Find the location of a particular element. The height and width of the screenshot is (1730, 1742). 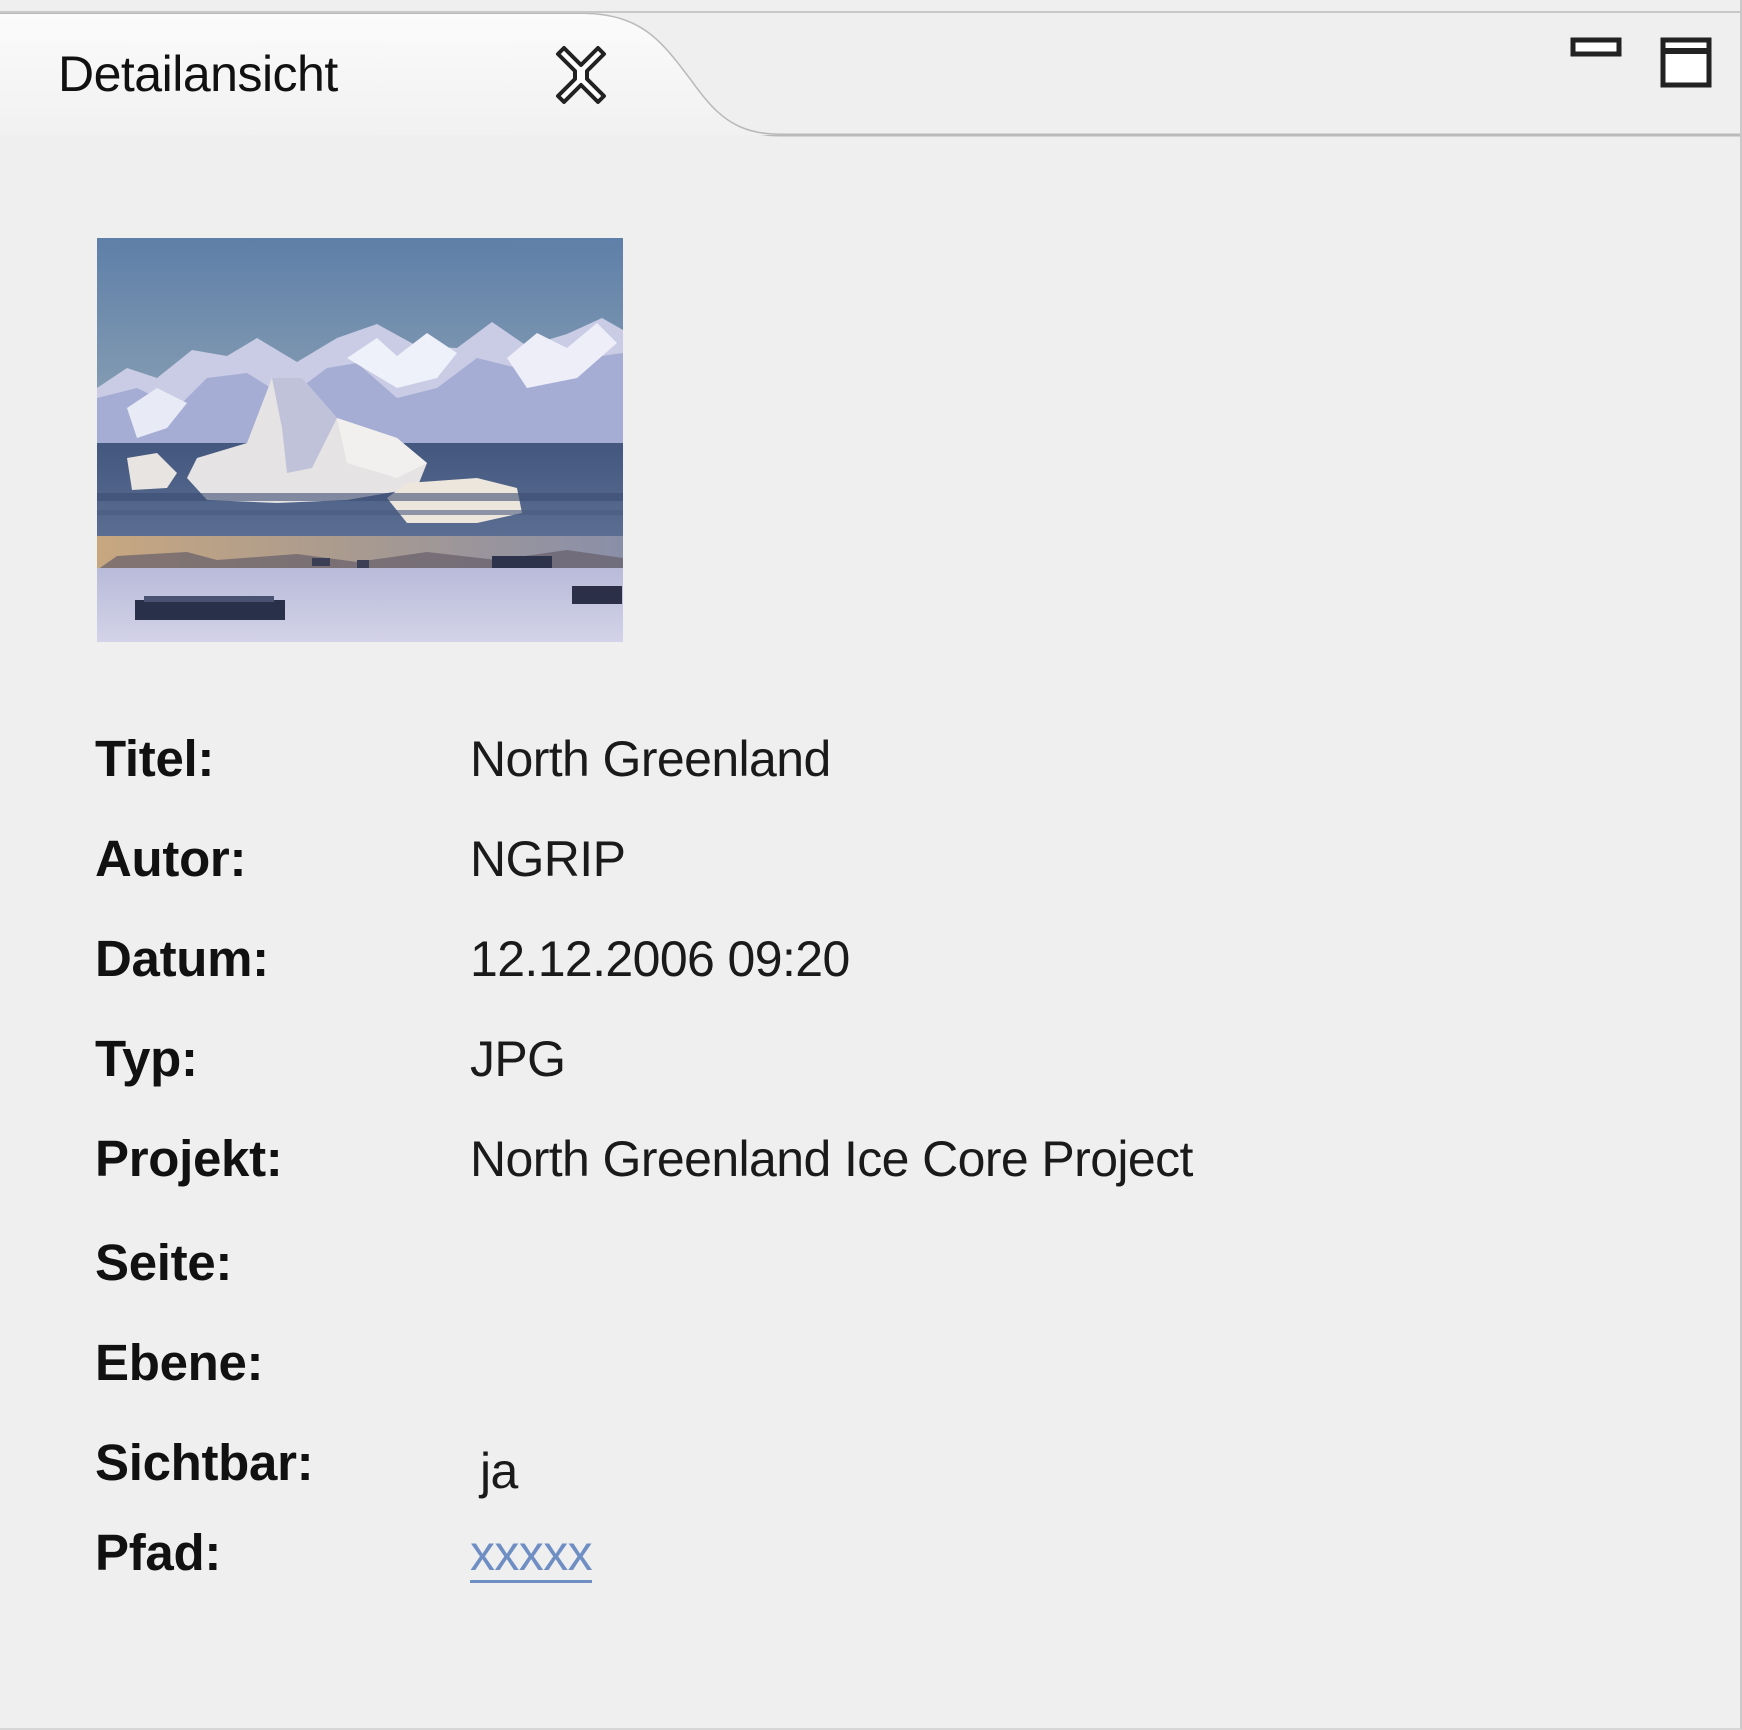

value-datum: 12.12.2006 09:20 is located at coordinates (660, 959).